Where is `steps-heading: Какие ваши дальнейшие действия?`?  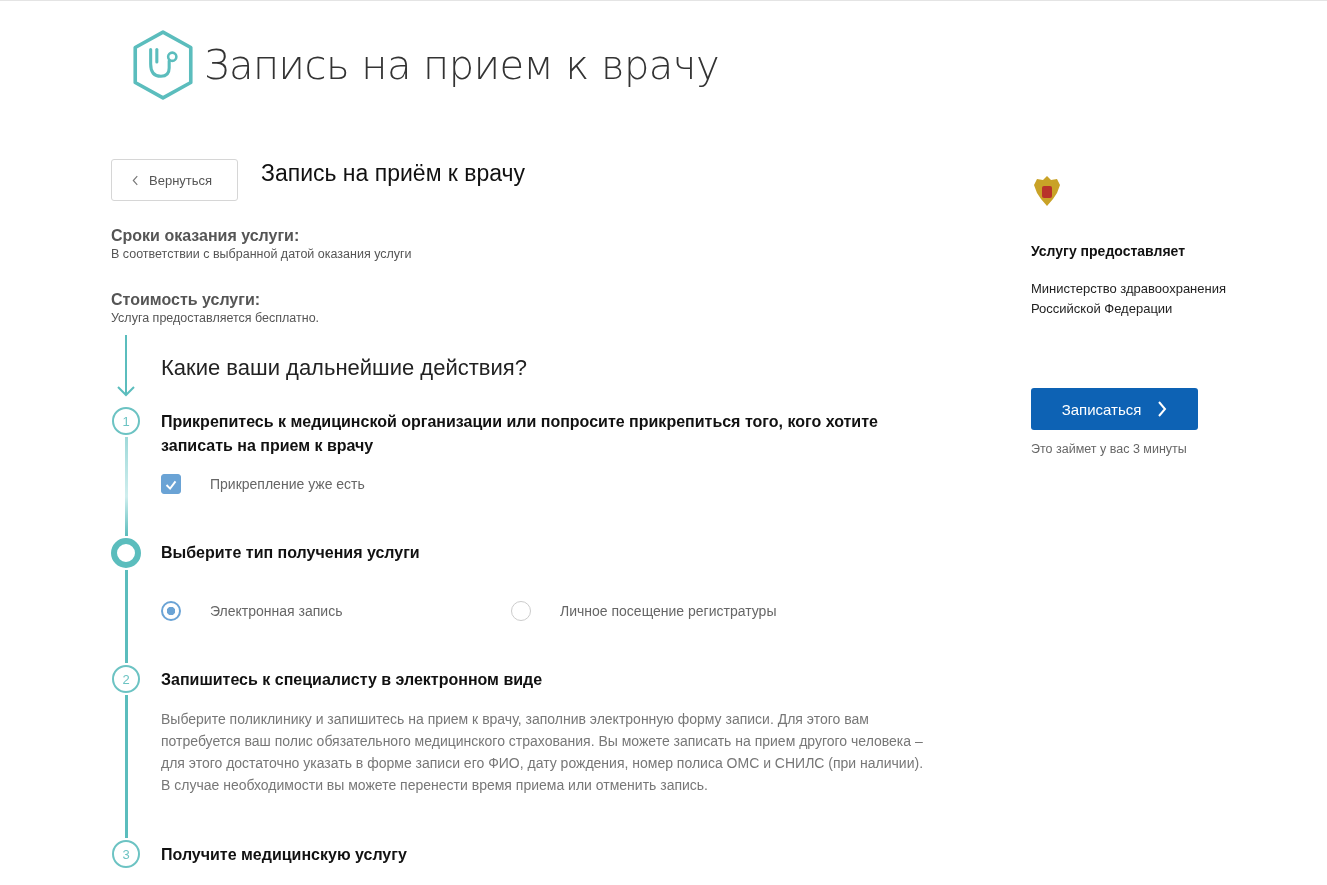
steps-heading: Какие ваши дальнейшие действия? is located at coordinates (344, 368).